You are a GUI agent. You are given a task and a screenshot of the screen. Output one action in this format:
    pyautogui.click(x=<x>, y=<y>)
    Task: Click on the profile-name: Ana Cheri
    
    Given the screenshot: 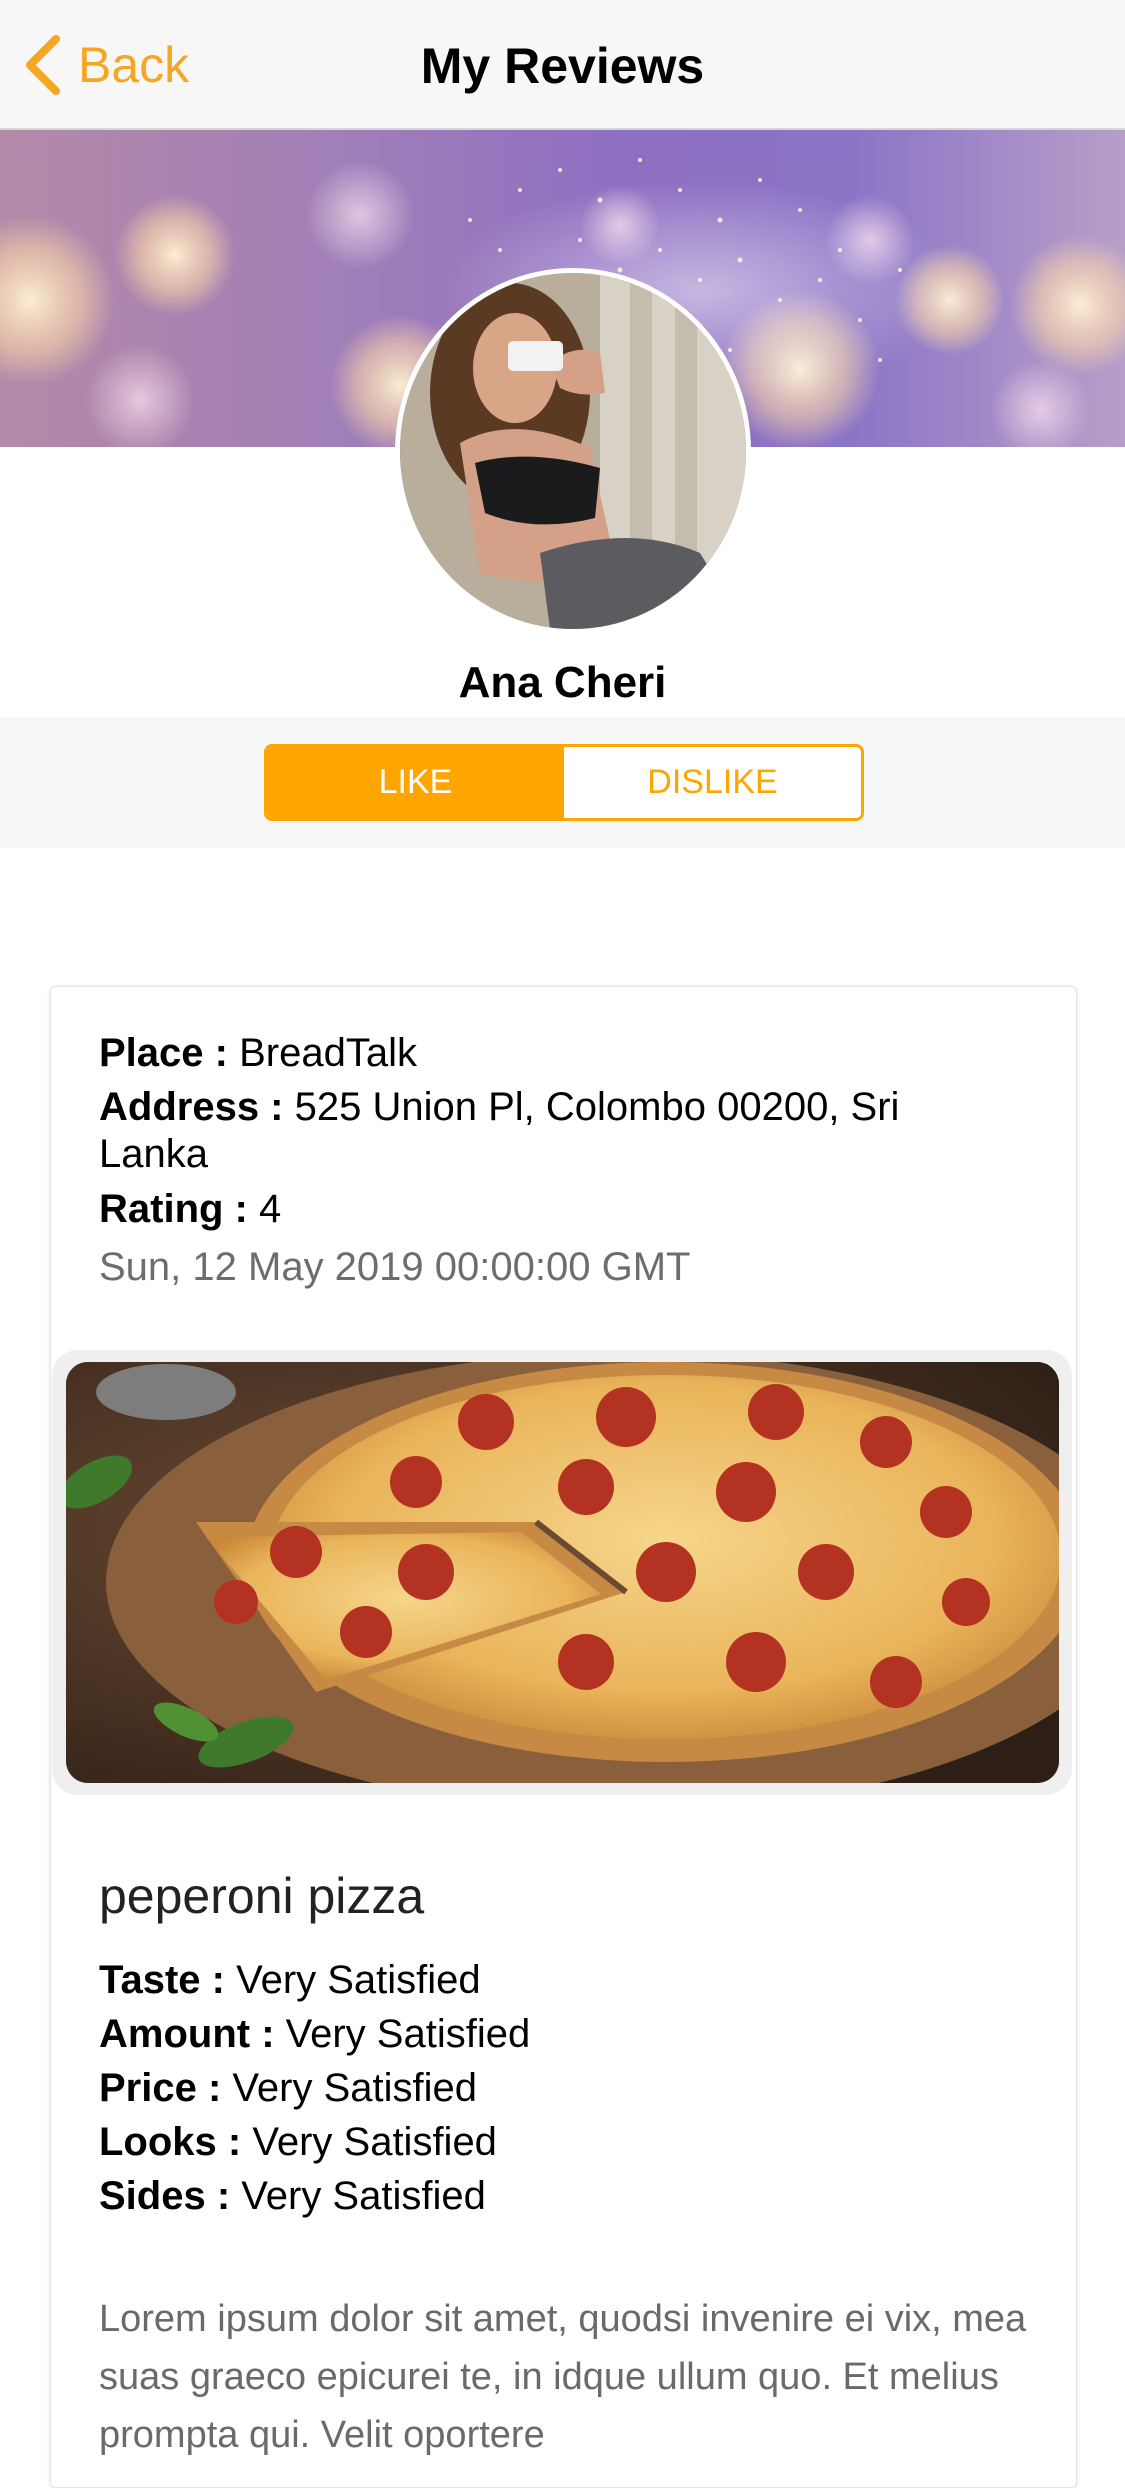 What is the action you would take?
    pyautogui.click(x=562, y=682)
    